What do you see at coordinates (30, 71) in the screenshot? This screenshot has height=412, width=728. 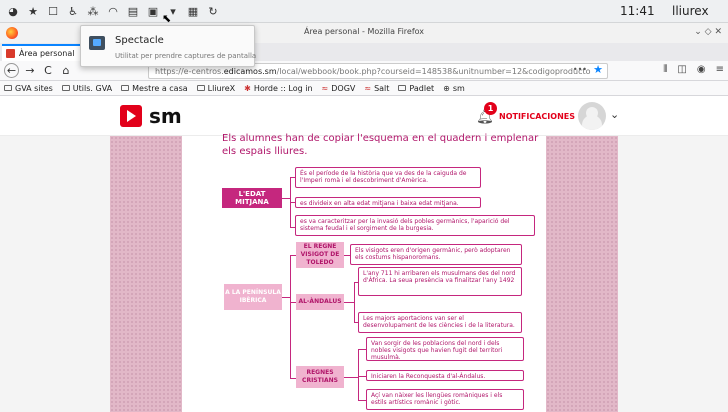 I see `forward-button: →` at bounding box center [30, 71].